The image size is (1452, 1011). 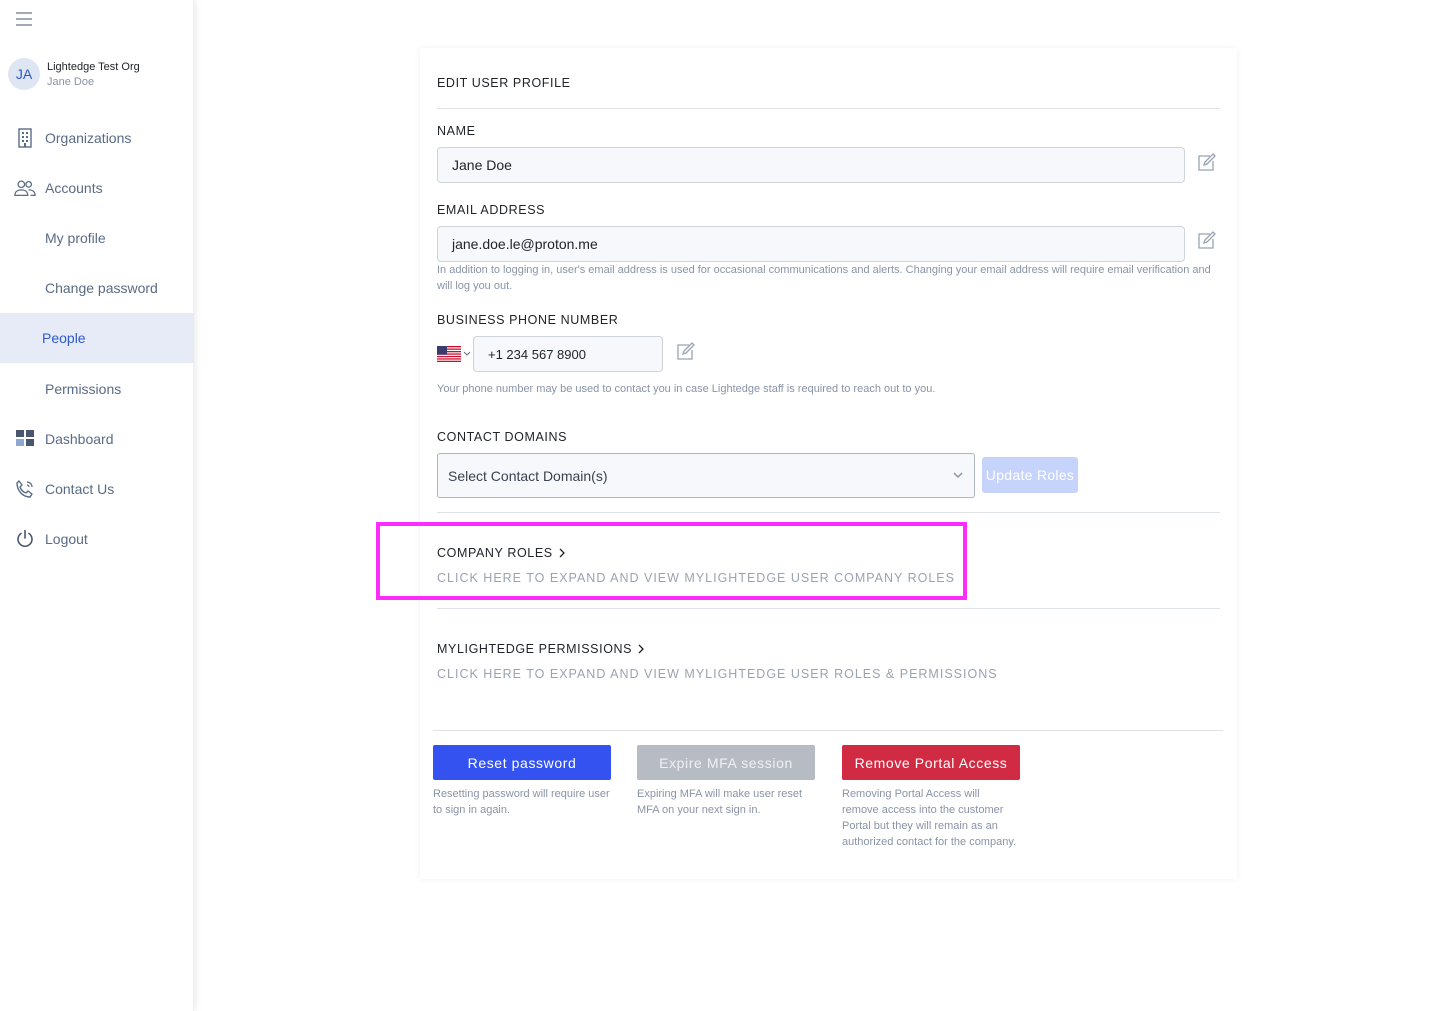 What do you see at coordinates (726, 762) in the screenshot?
I see `expire-mfa-button: Expire MFA session` at bounding box center [726, 762].